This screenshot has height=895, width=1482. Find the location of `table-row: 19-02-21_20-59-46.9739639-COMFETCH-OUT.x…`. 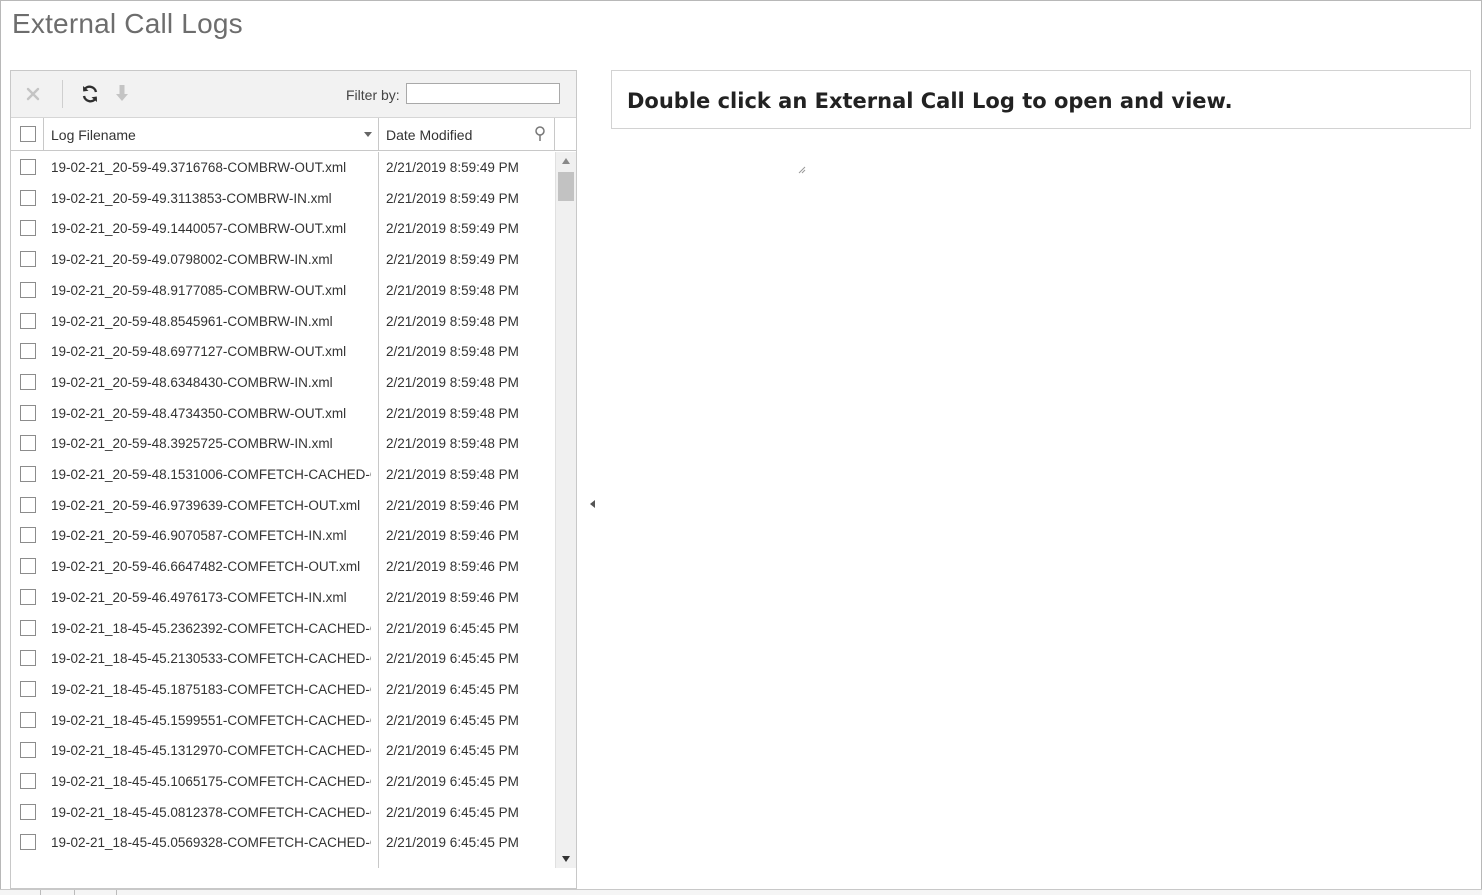

table-row: 19-02-21_20-59-46.9739639-COMFETCH-OUT.x… is located at coordinates (283, 505).